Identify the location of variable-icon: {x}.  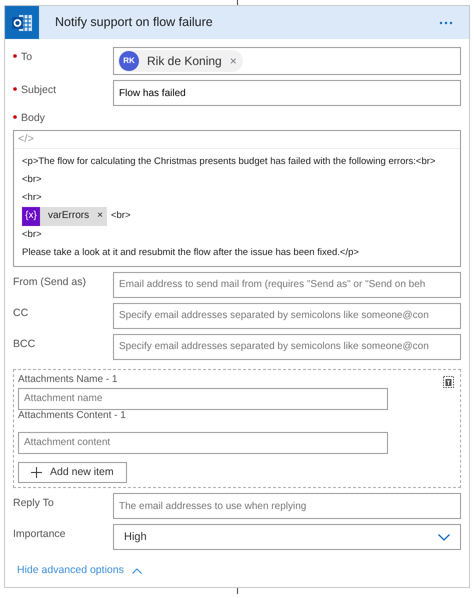
(31, 216).